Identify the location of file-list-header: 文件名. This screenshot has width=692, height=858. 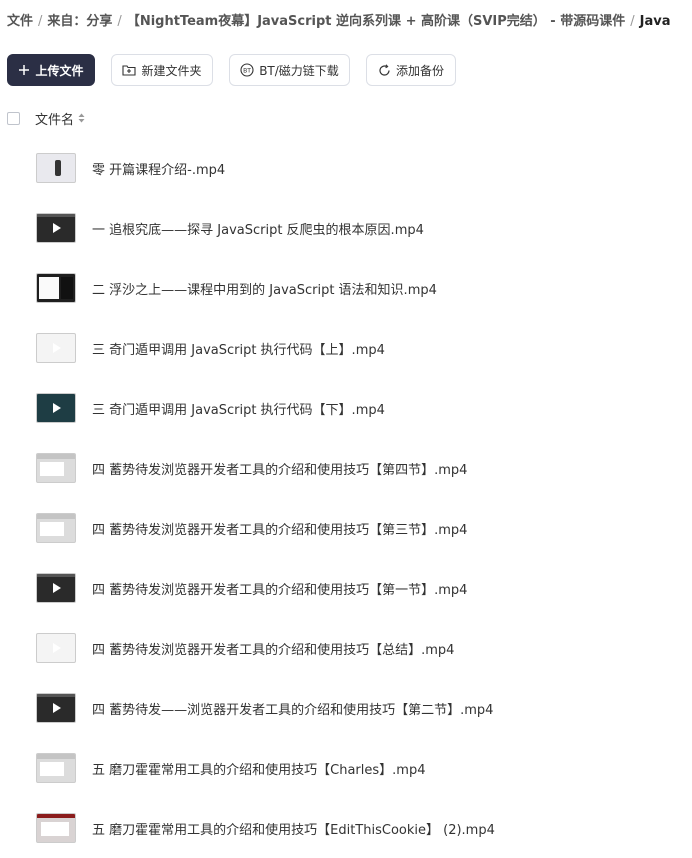
(46, 118).